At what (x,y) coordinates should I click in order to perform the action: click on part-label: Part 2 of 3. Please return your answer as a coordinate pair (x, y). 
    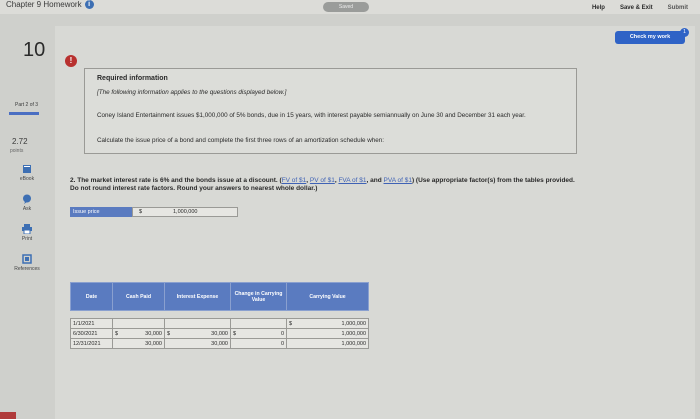
    Looking at the image, I should click on (27, 105).